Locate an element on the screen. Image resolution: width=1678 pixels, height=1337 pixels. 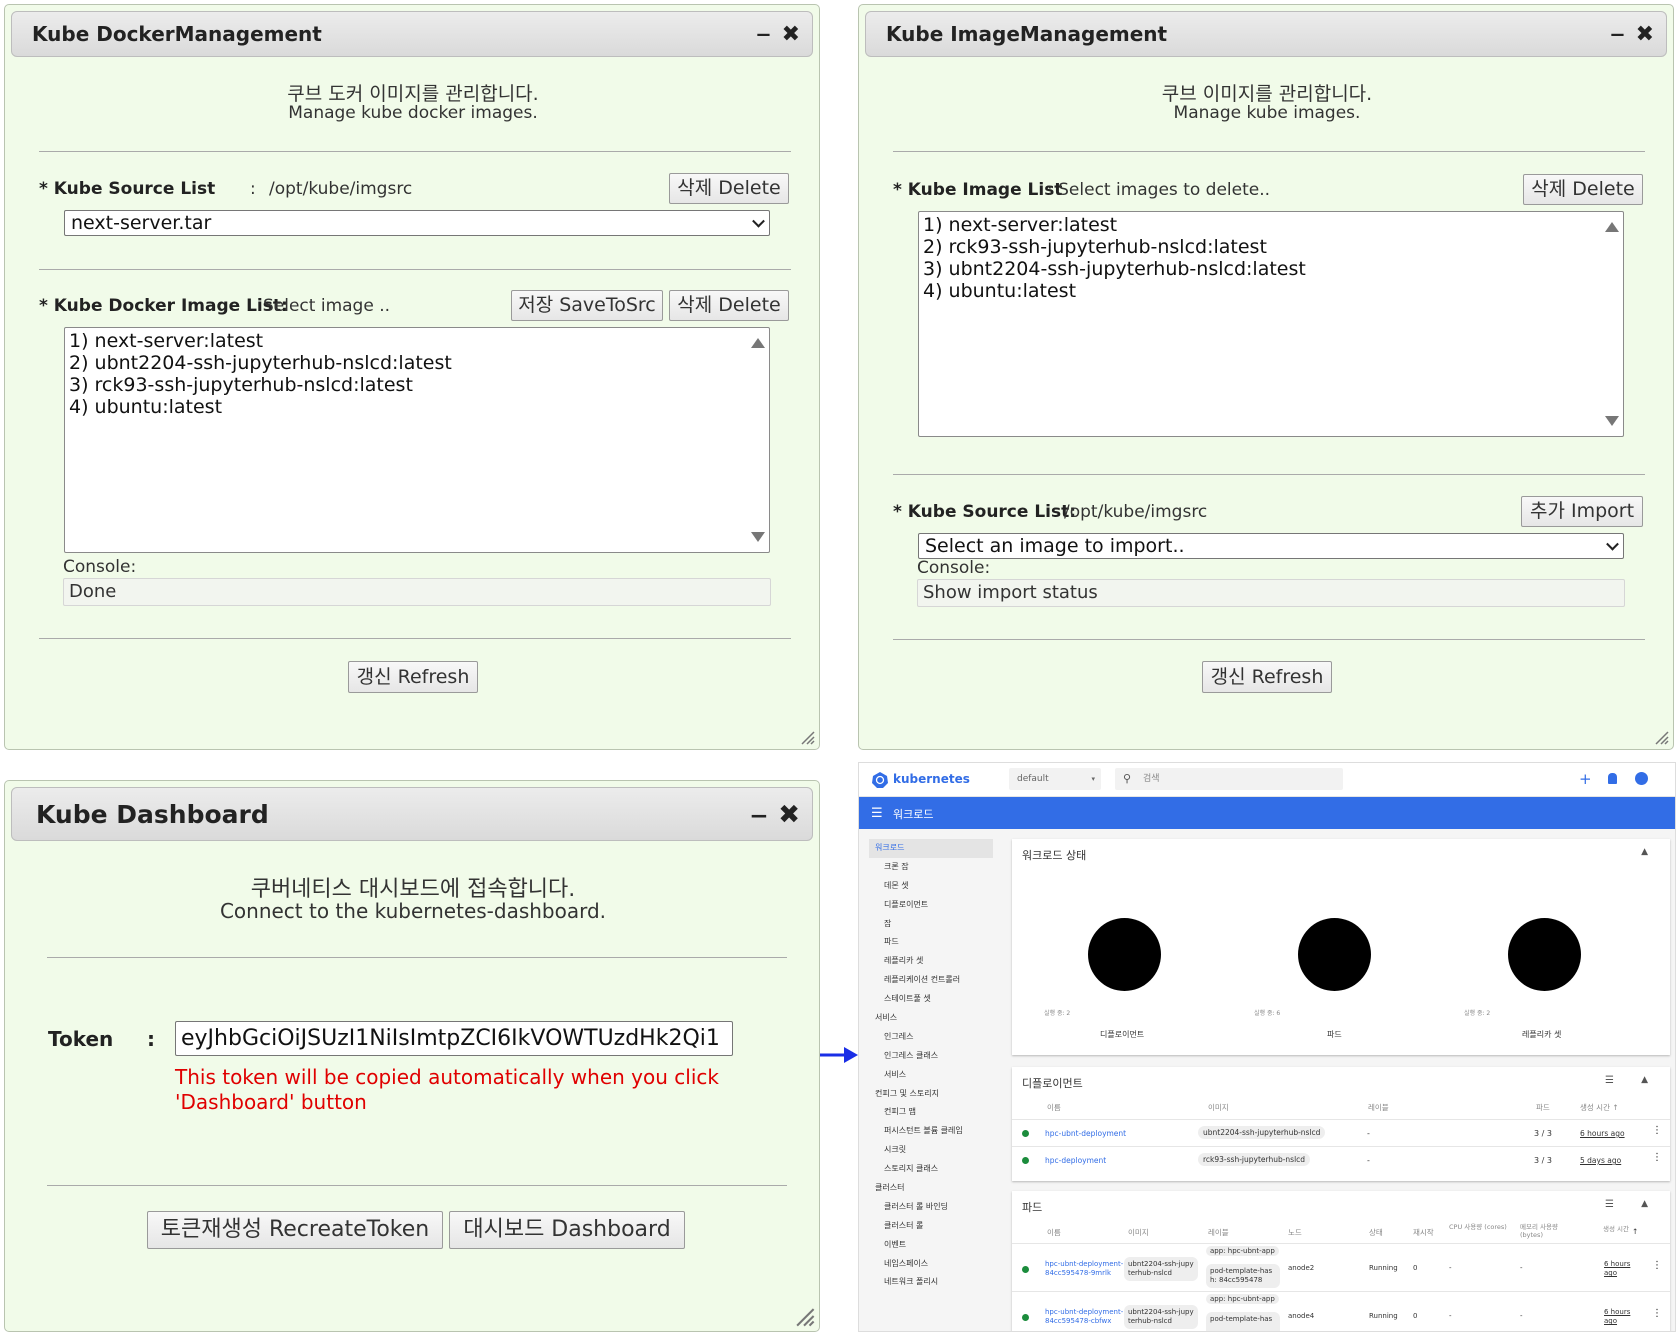
sidebar-item: 레플리카 셋 is located at coordinates (931, 961).